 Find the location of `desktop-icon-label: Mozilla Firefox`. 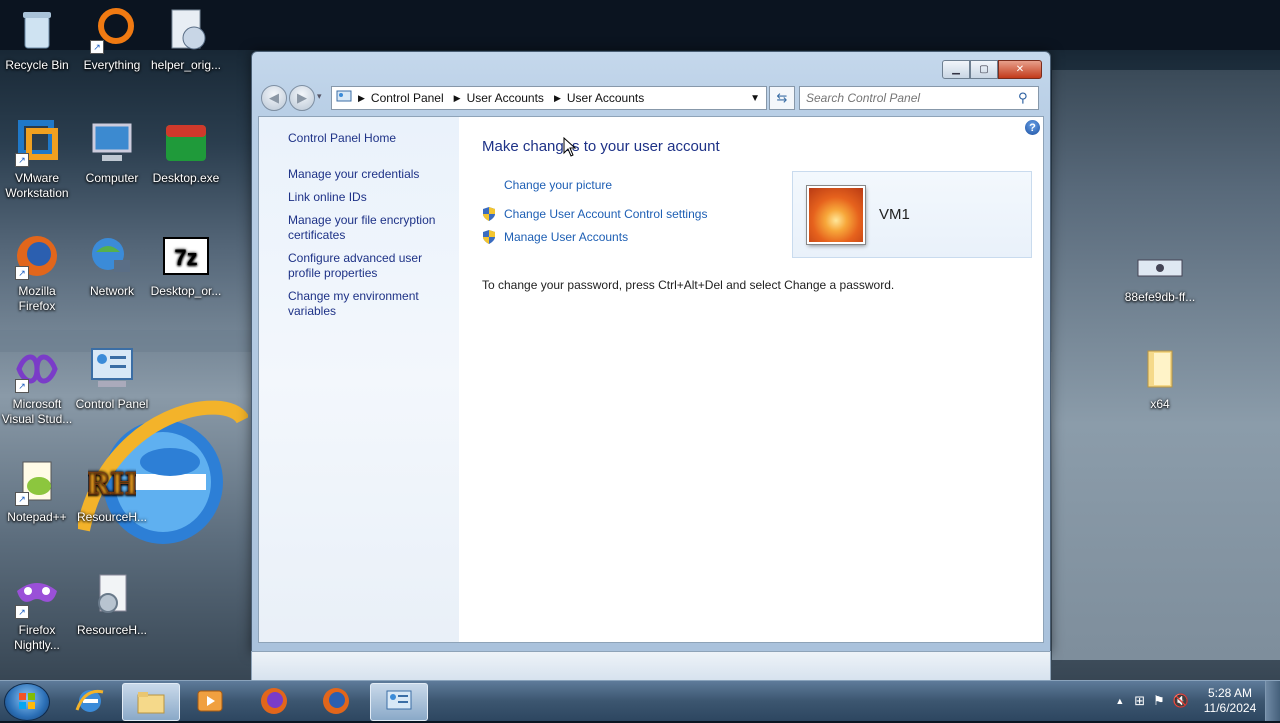

desktop-icon-label: Mozilla Firefox is located at coordinates (37, 298).